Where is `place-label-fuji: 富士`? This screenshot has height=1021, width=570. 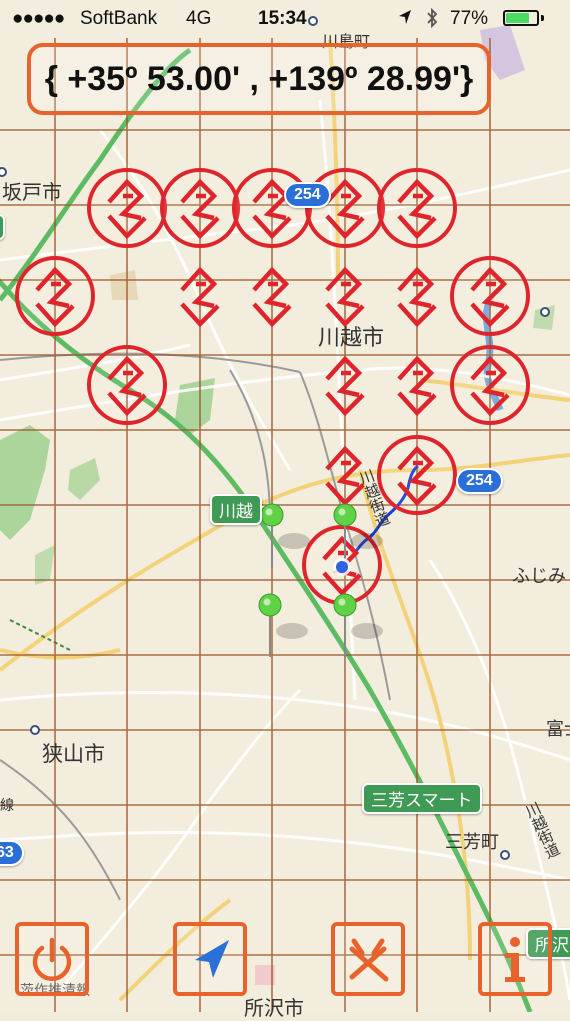 place-label-fuji: 富士 is located at coordinates (558, 729).